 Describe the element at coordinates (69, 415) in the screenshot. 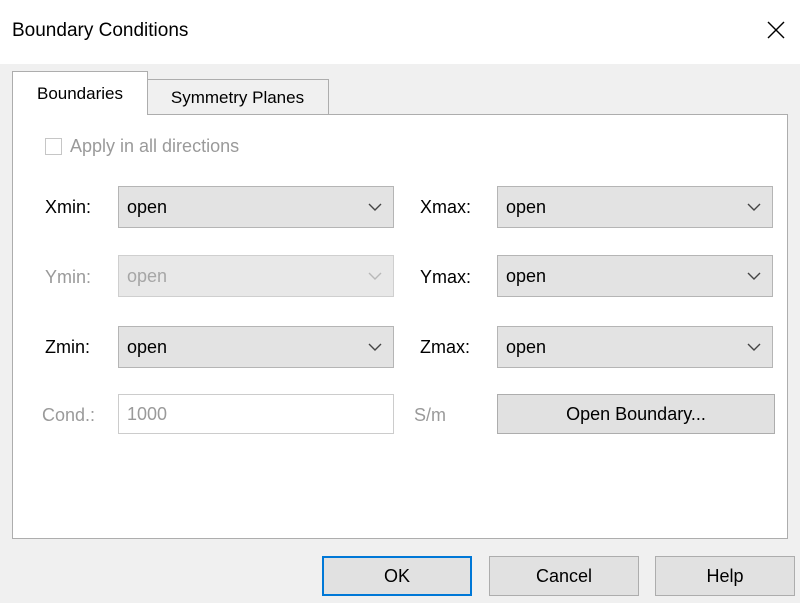

I see `cond-label: Cond.:` at that location.